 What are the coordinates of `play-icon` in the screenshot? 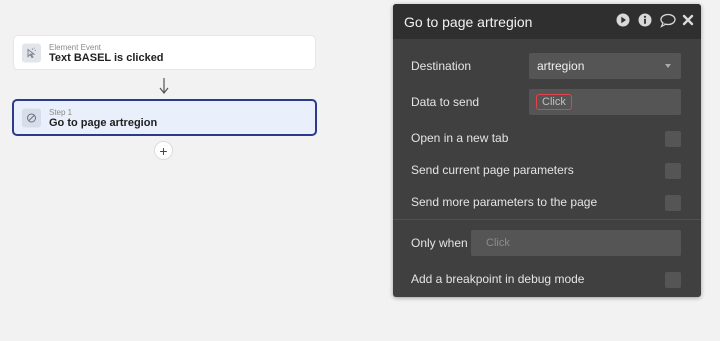 It's located at (623, 20).